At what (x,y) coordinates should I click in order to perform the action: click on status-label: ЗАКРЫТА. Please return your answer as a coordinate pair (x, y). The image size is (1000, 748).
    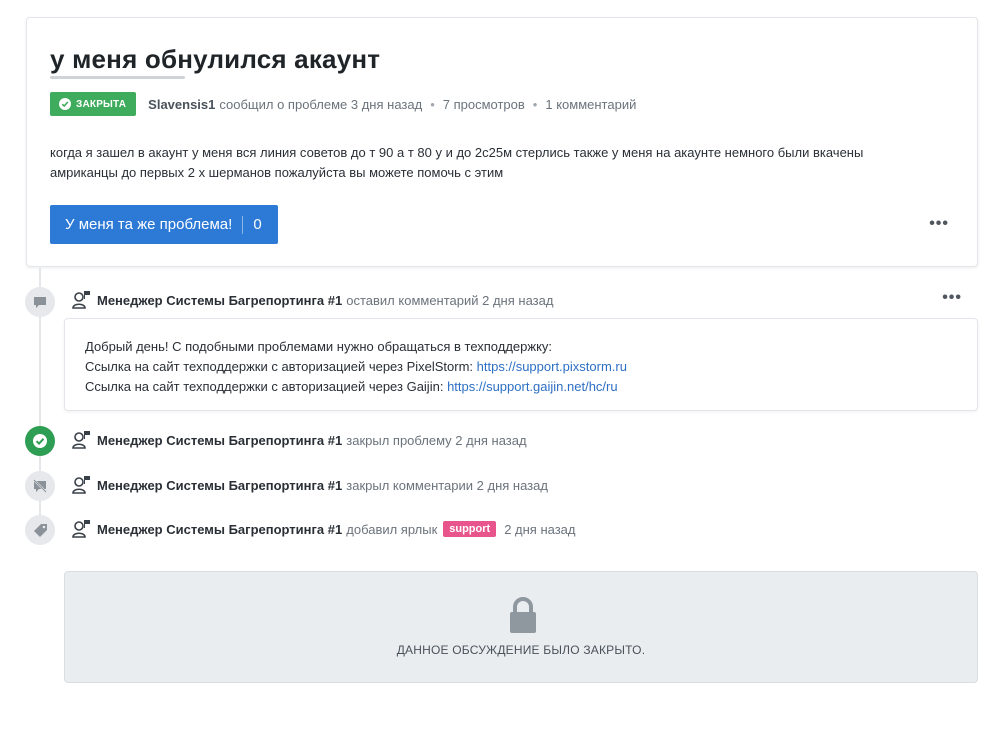
    Looking at the image, I should click on (101, 104).